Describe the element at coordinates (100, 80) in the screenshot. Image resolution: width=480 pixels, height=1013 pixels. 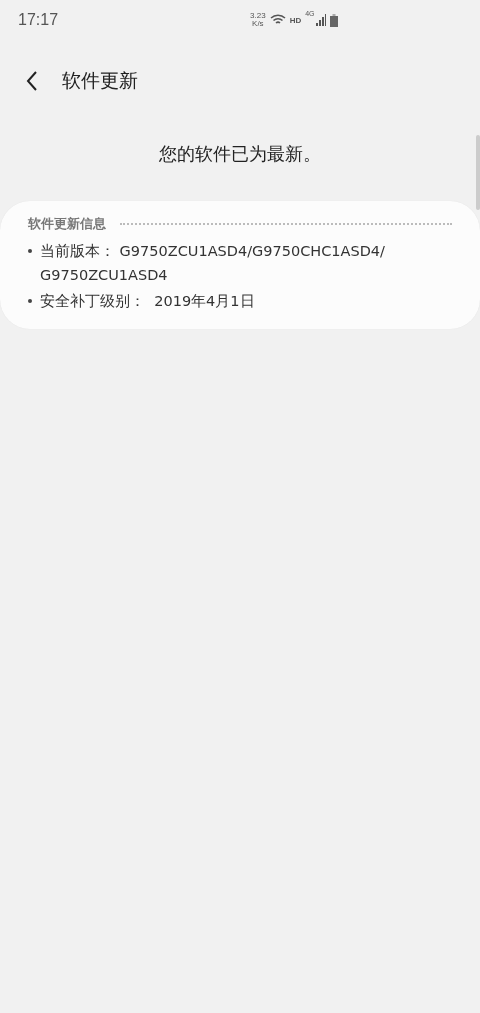
I see `page-title: 软件更新` at that location.